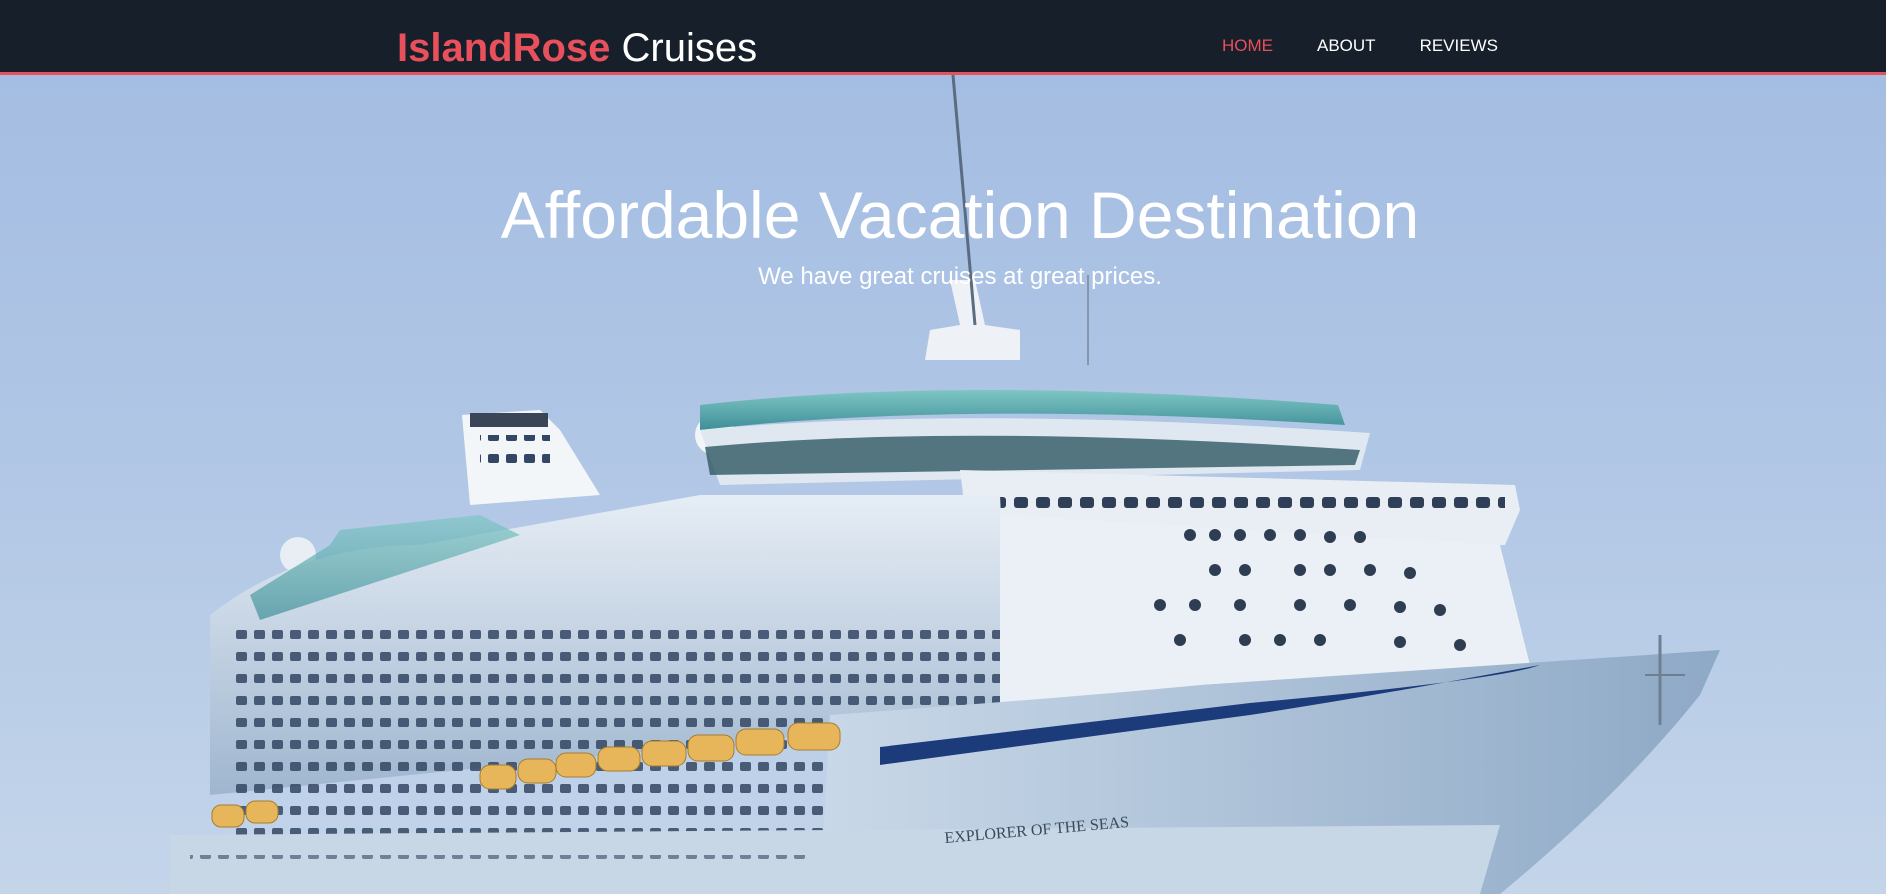 The image size is (1886, 894). I want to click on brand-logo: IslandRose Cruises, so click(577, 48).